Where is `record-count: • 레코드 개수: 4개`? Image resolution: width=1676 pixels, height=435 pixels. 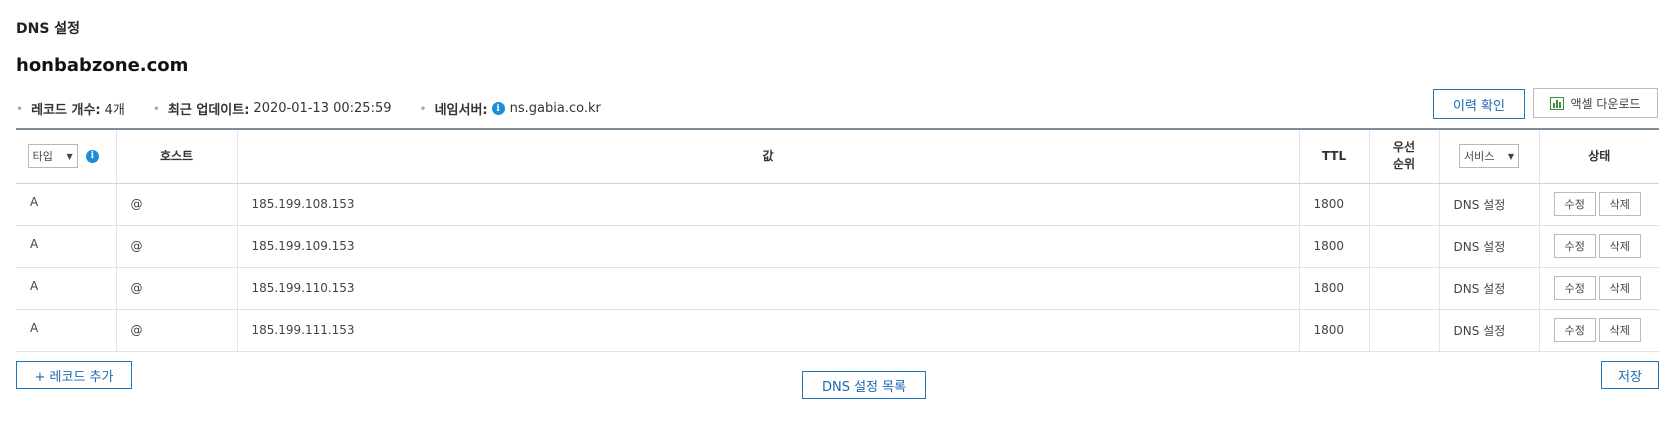
record-count: • 레코드 개수: 4개 is located at coordinates (70, 109).